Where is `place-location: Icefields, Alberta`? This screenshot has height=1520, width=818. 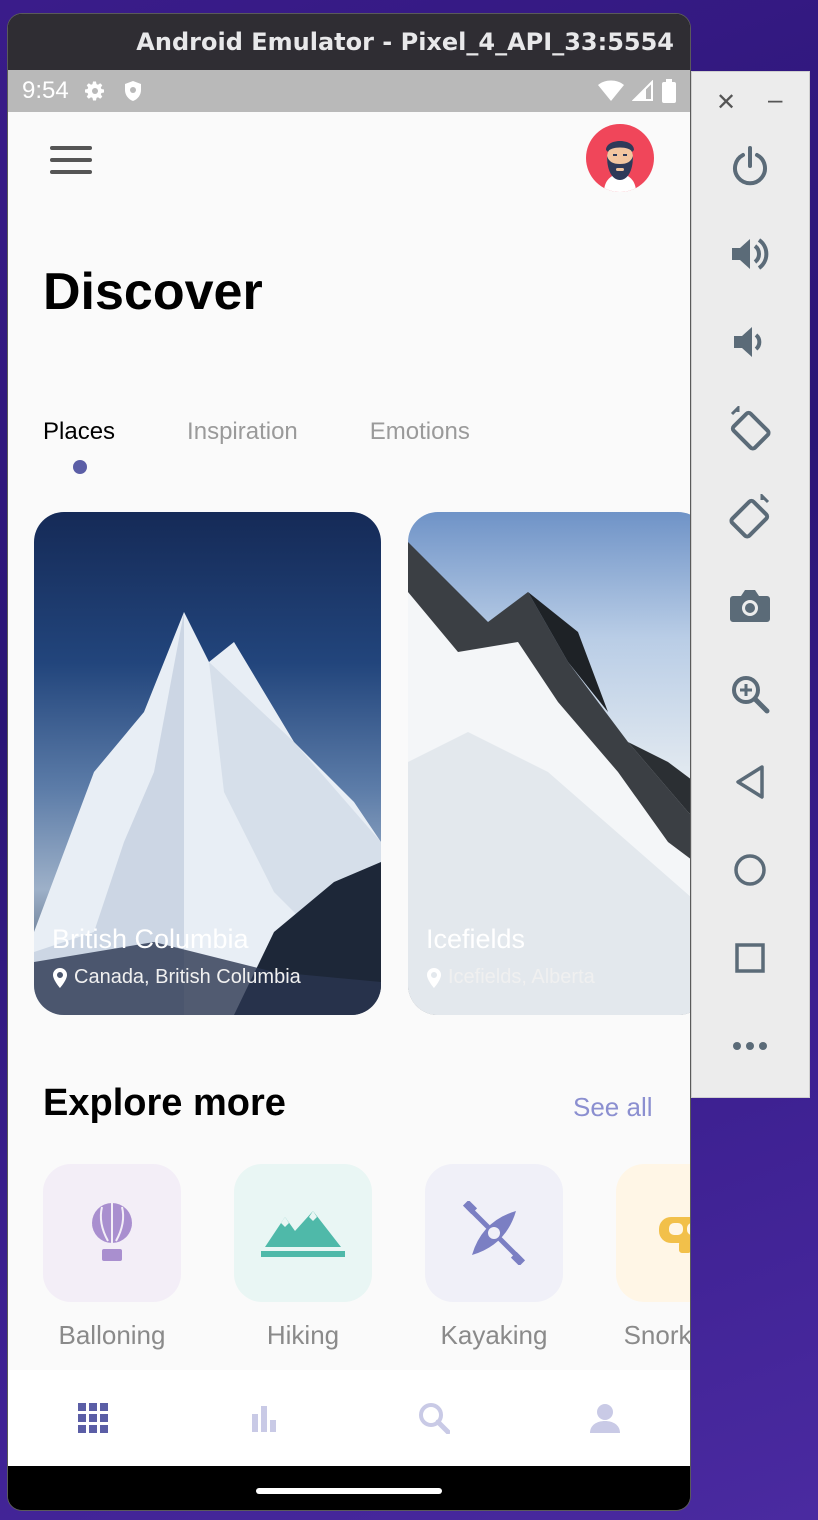 place-location: Icefields, Alberta is located at coordinates (510, 977).